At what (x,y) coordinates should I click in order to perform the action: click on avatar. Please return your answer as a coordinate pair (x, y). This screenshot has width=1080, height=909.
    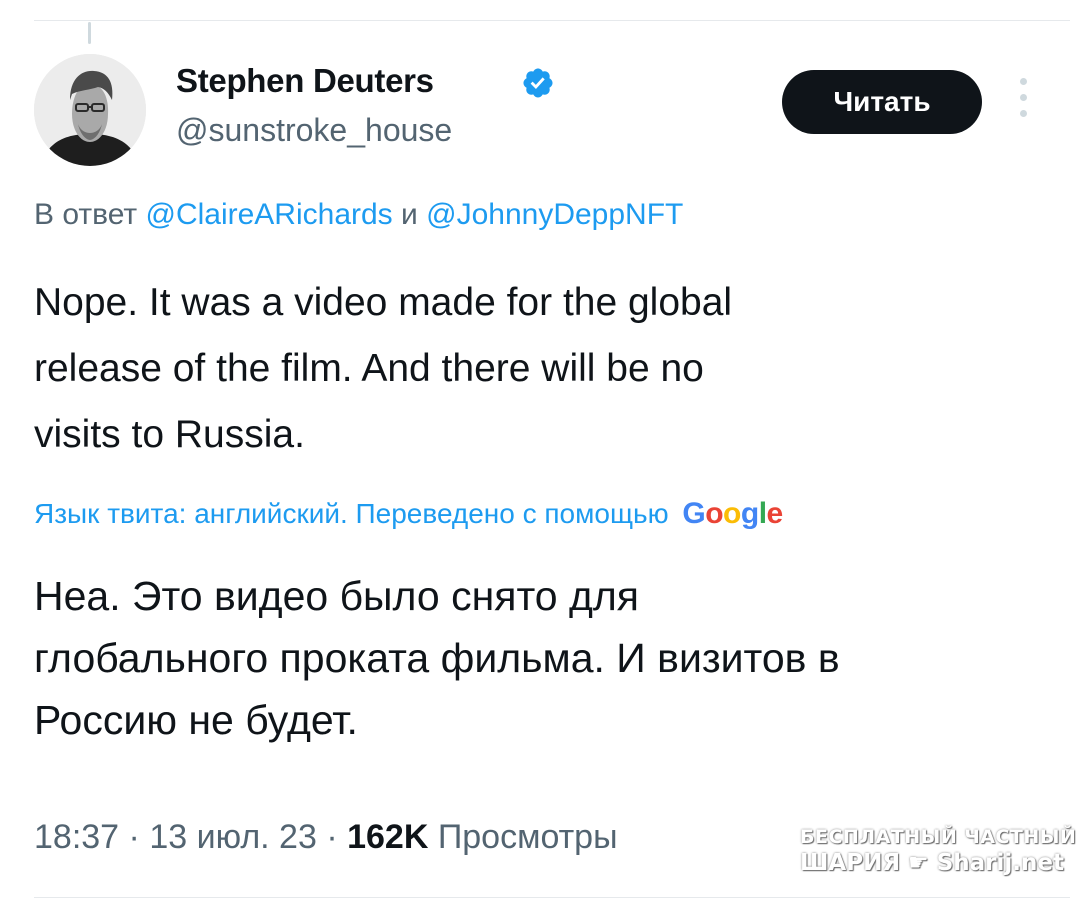
    Looking at the image, I should click on (90, 110).